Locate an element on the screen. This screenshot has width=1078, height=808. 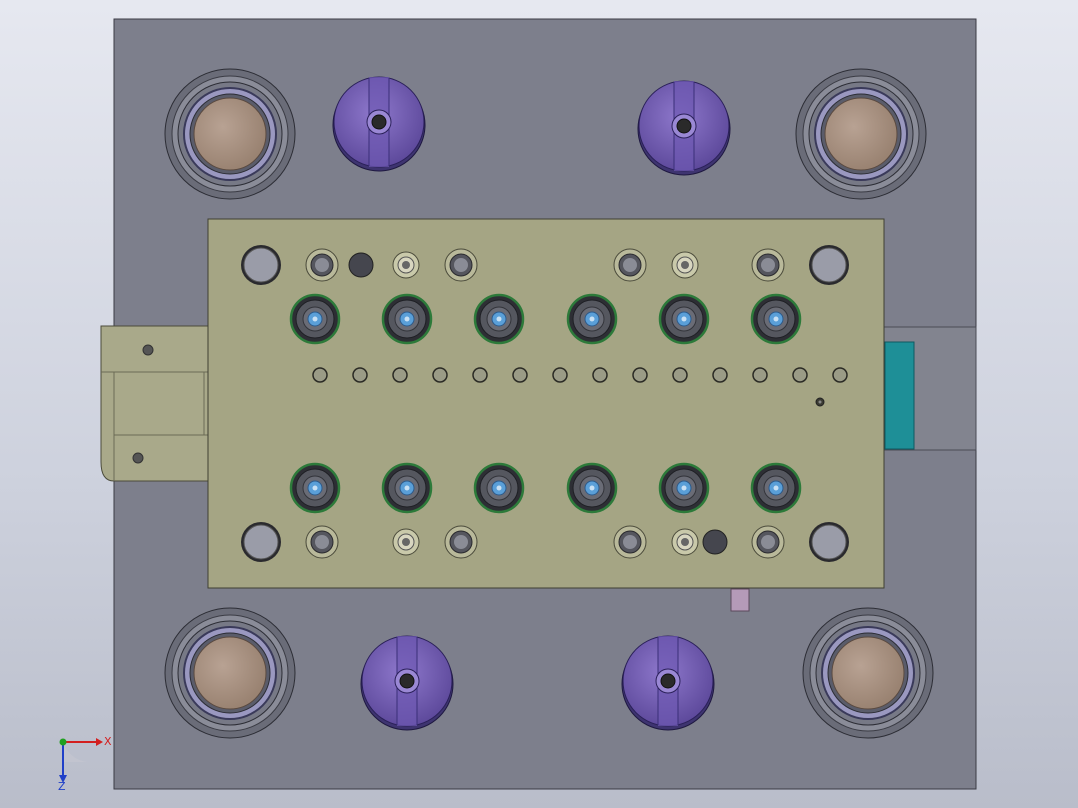
left-side-block is located at coordinates (154, 403).